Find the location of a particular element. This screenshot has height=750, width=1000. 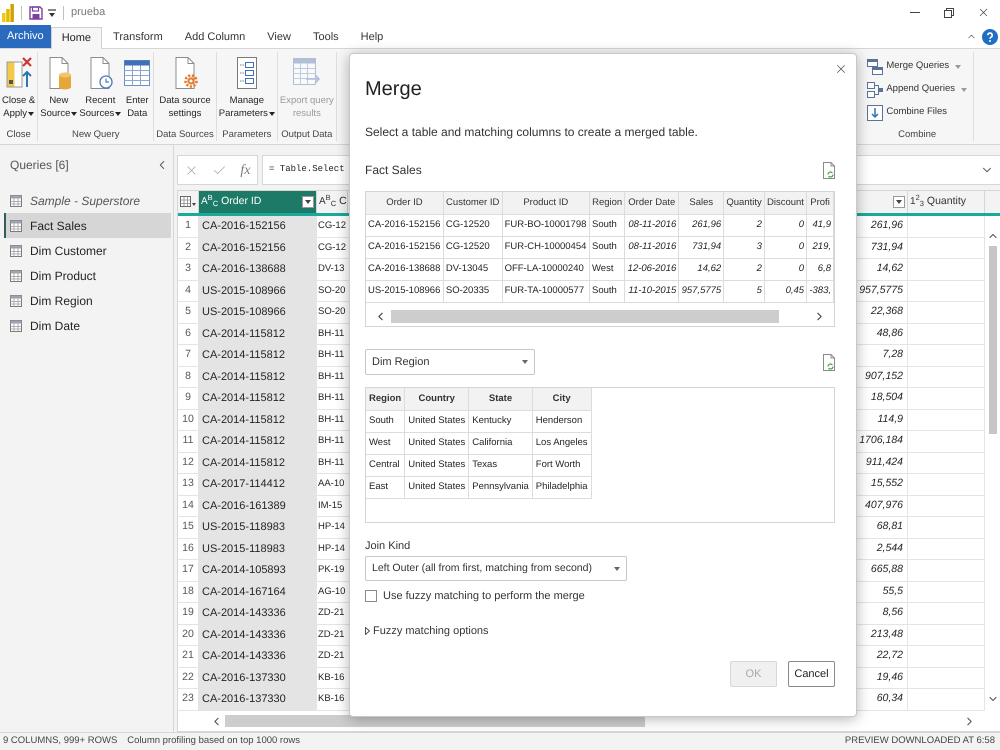

data-source-settings-button: Data source settings is located at coordinates (185, 86).